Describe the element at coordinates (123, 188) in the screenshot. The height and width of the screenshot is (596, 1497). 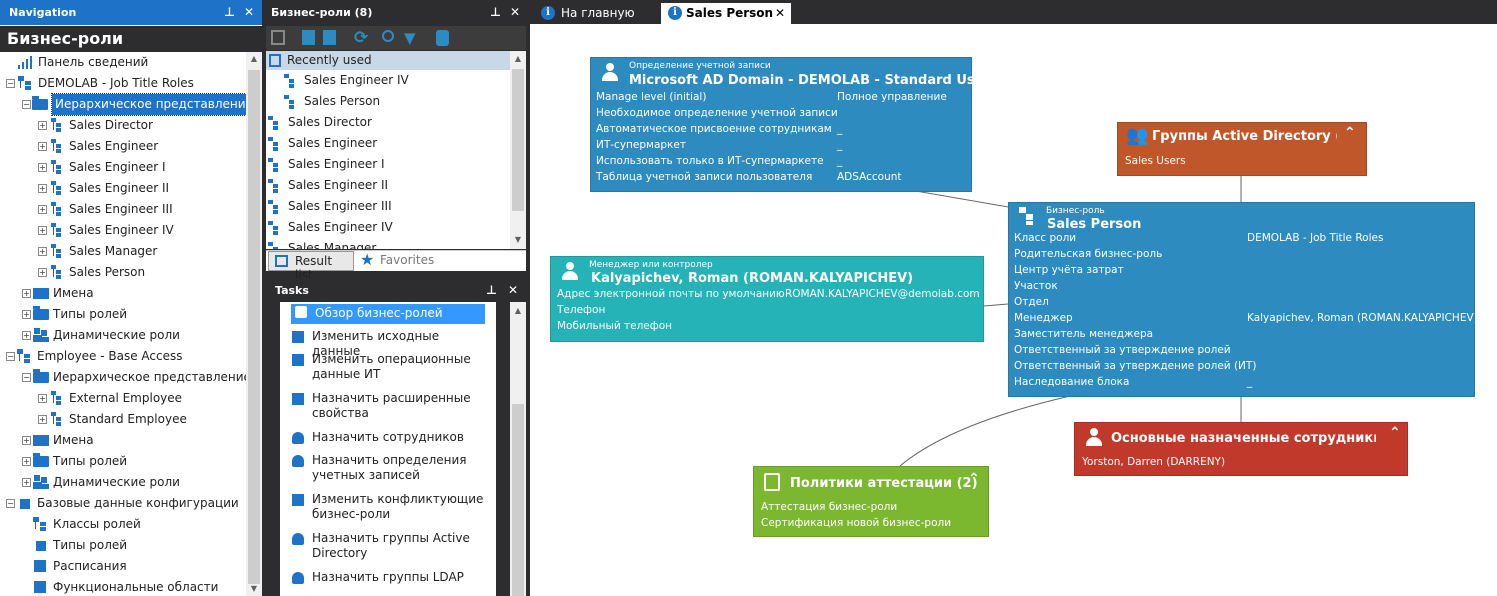
I see `nav-tree-item: + Sales Engineer II` at that location.